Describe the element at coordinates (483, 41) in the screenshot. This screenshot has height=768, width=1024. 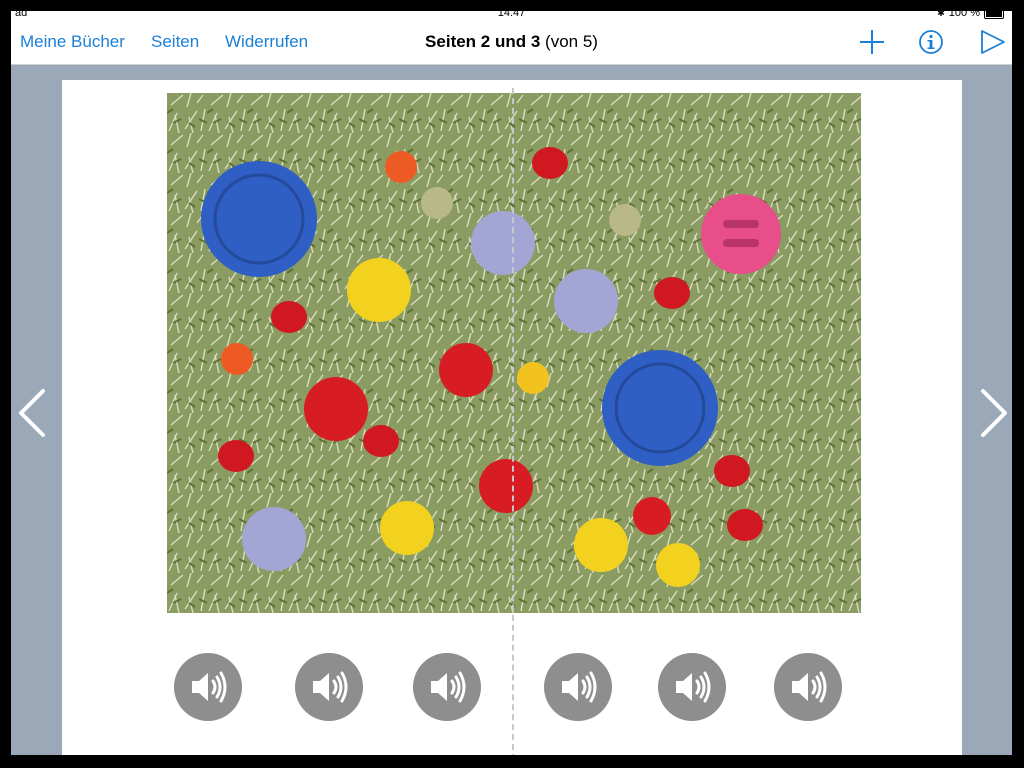
I see `page-title-main: Seiten 2 und 3` at that location.